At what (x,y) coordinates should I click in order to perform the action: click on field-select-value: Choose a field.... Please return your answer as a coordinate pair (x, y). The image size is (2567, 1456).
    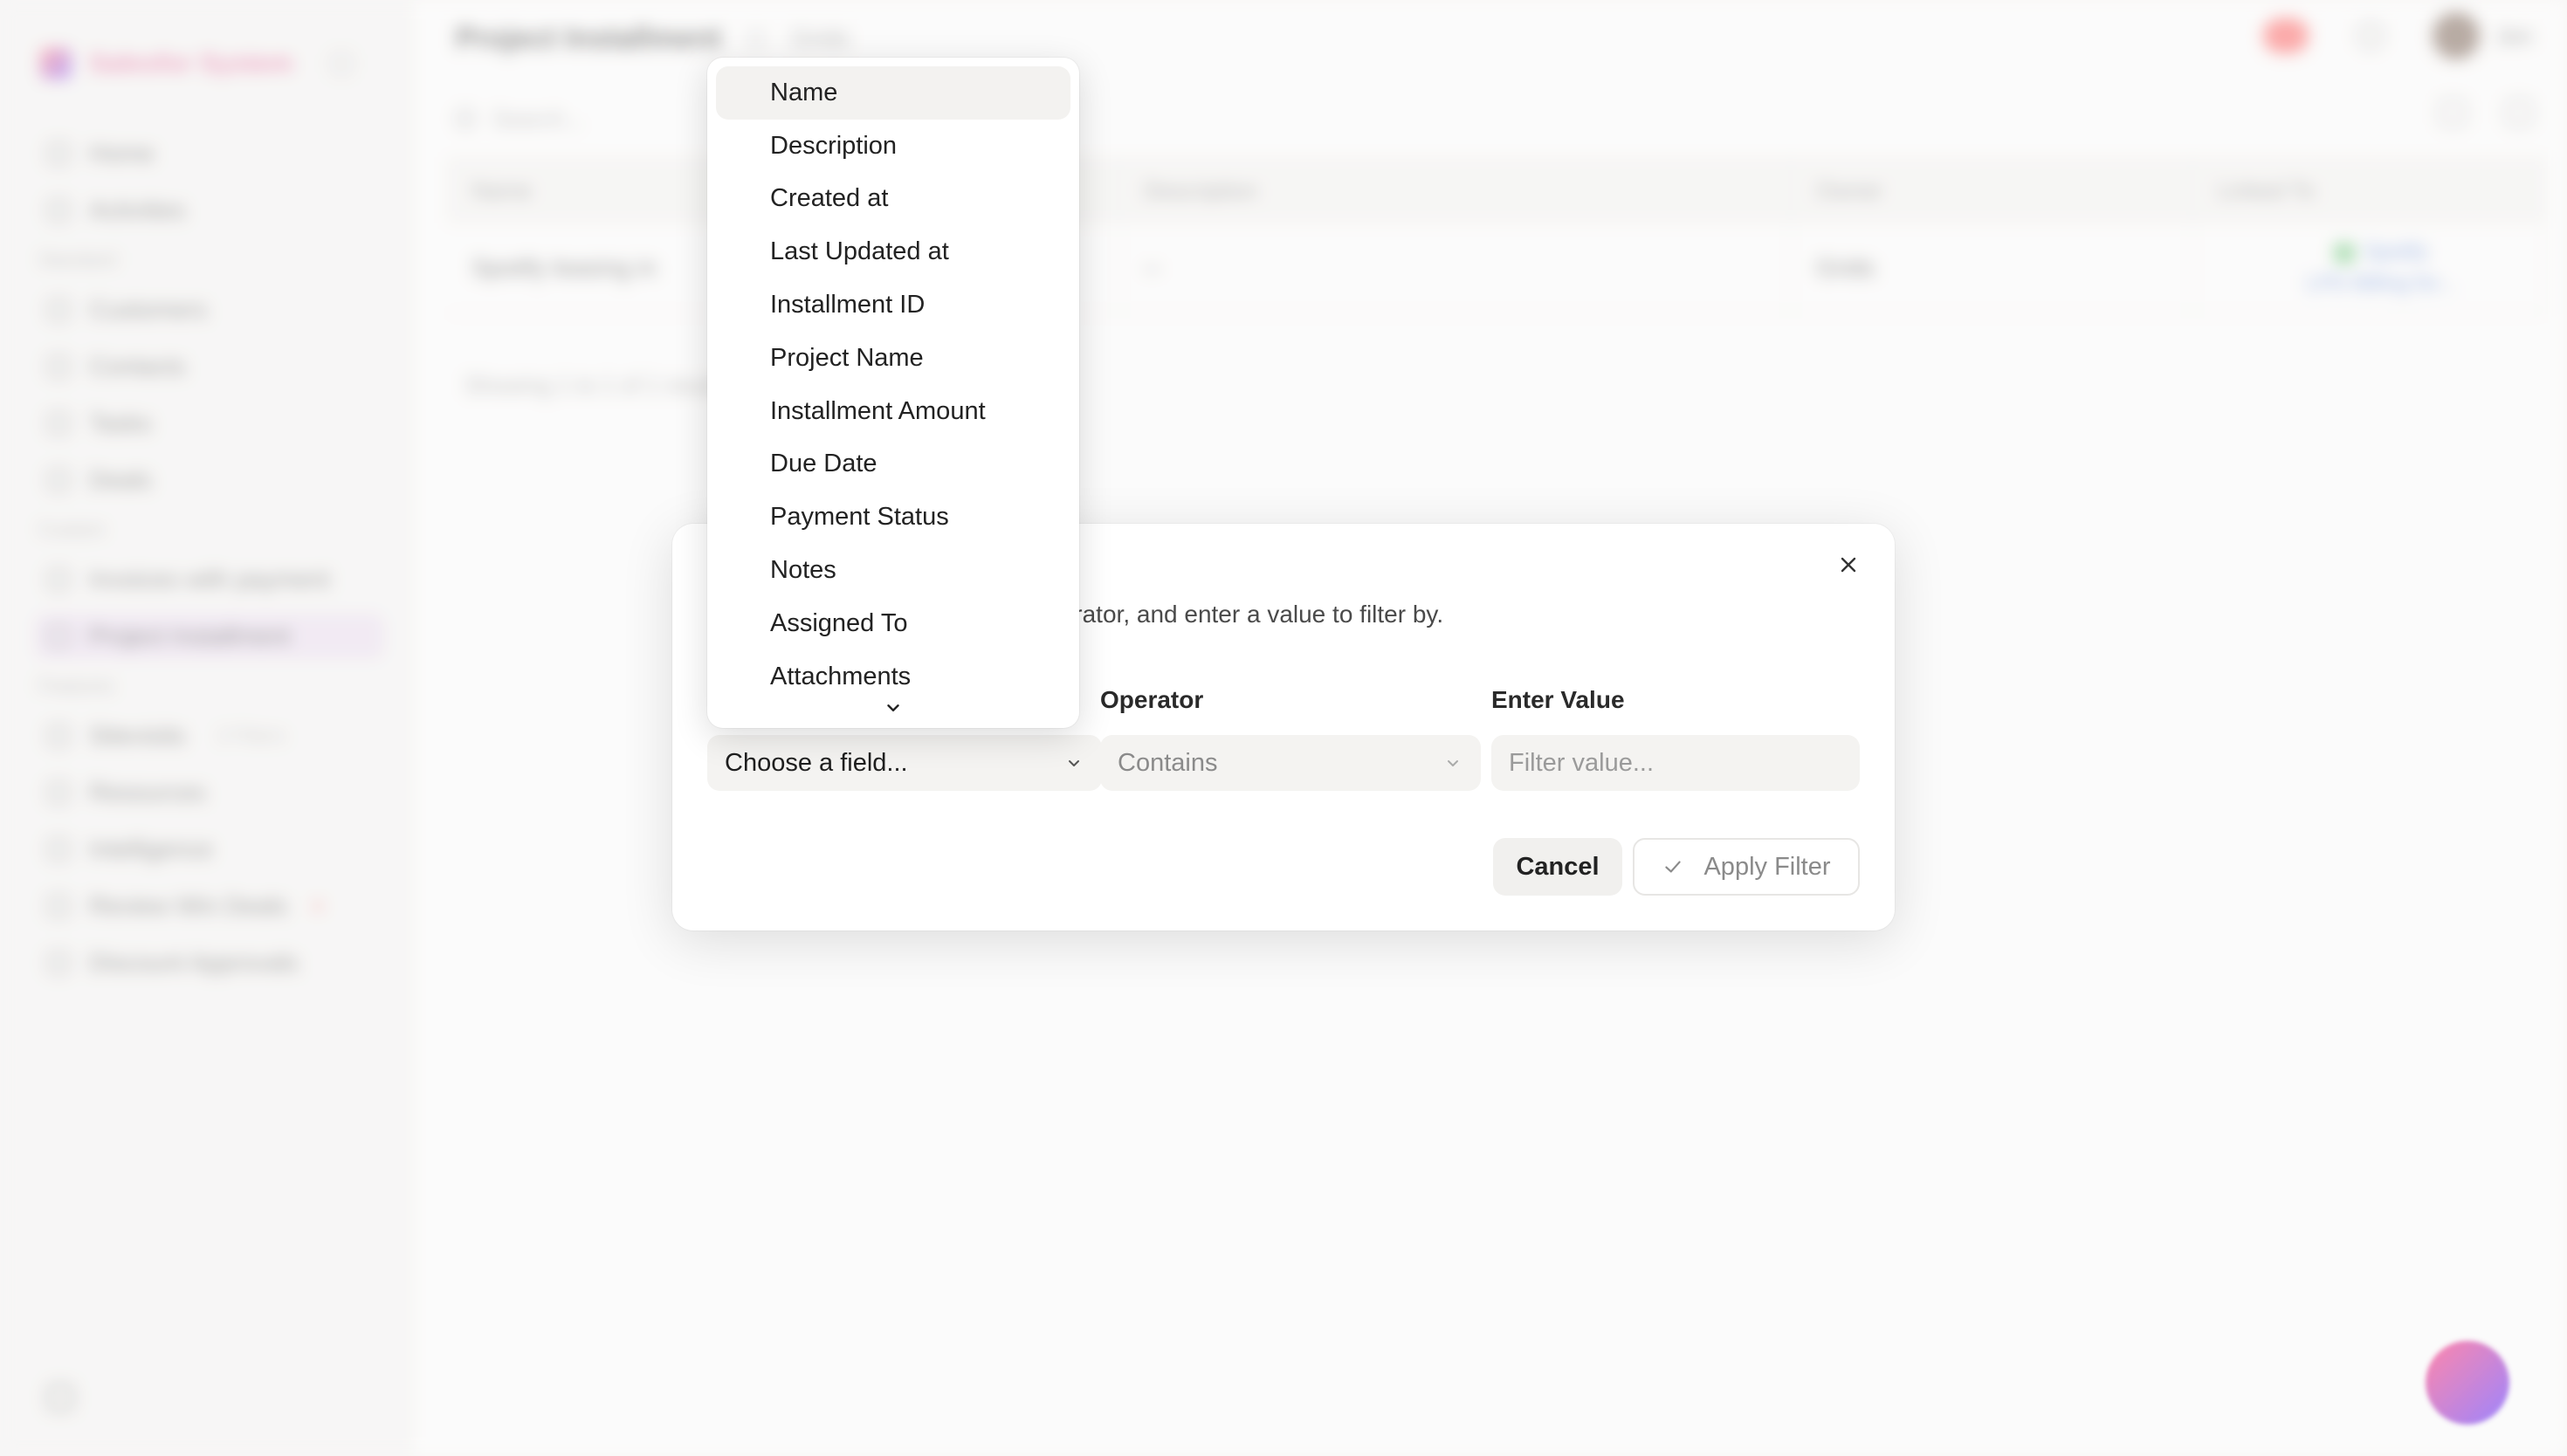
    Looking at the image, I should click on (816, 762).